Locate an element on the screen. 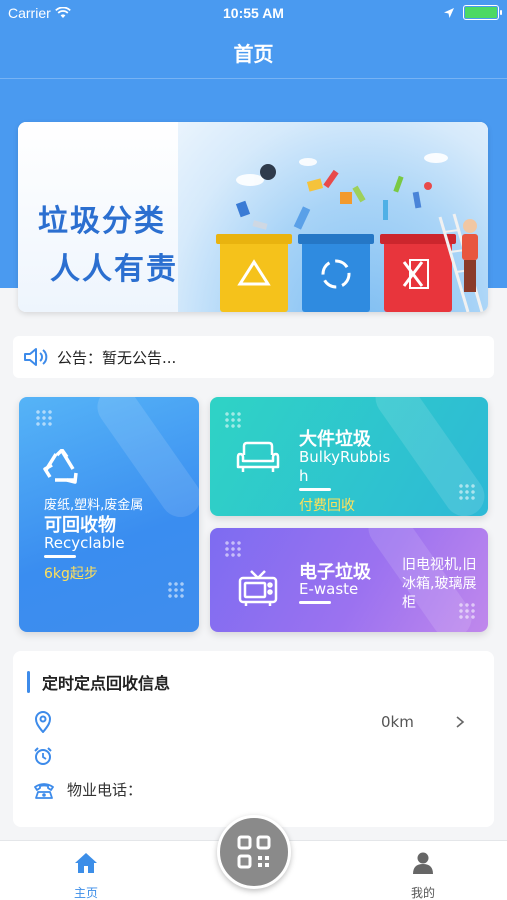  location-row: 0km is located at coordinates (253, 722).